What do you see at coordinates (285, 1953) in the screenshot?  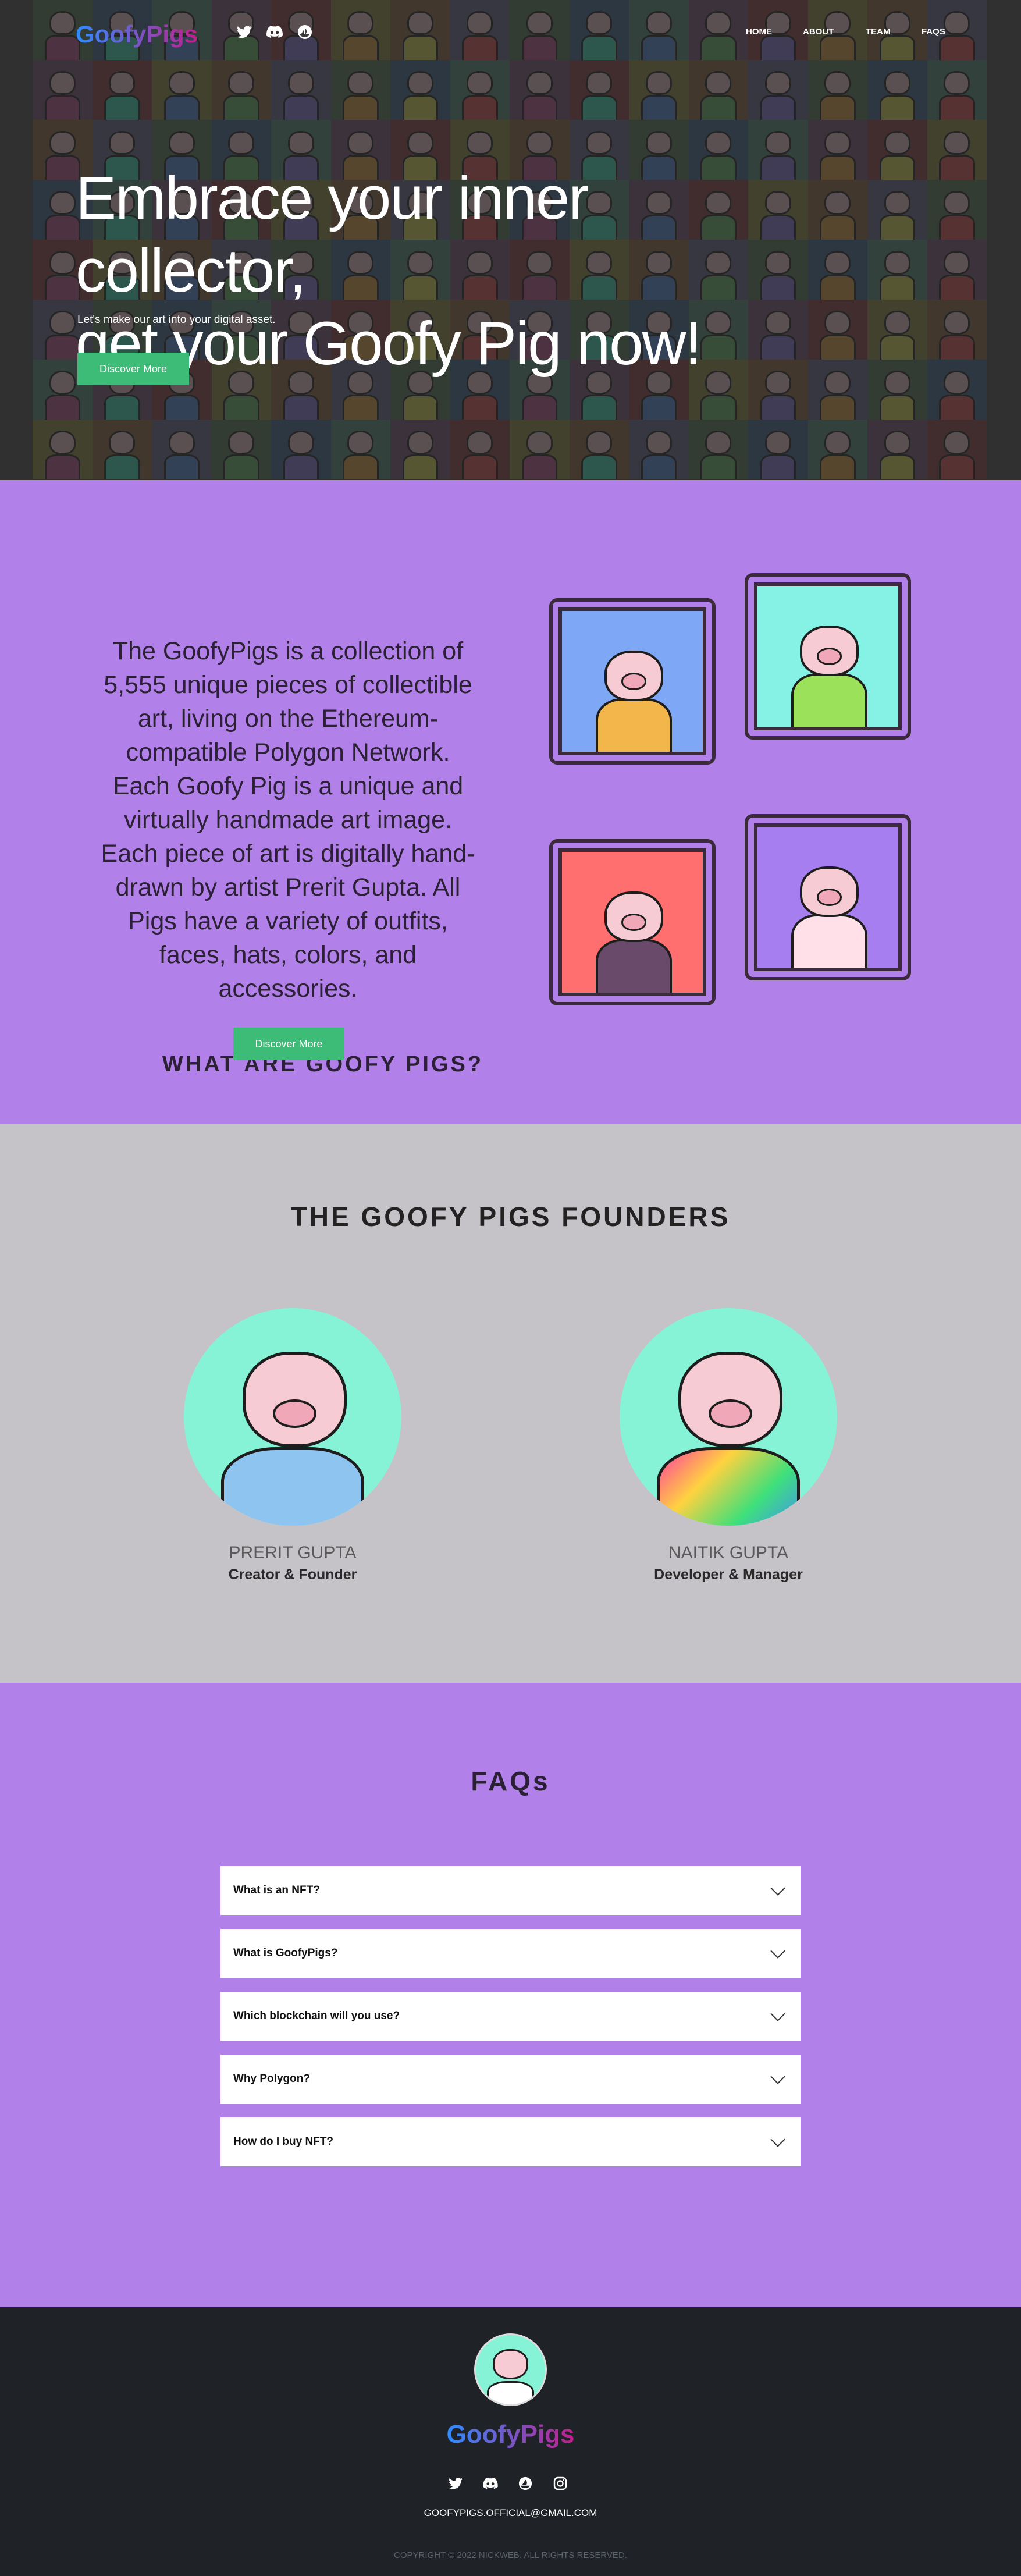 I see `faq-question: What is GoofyPigs?` at bounding box center [285, 1953].